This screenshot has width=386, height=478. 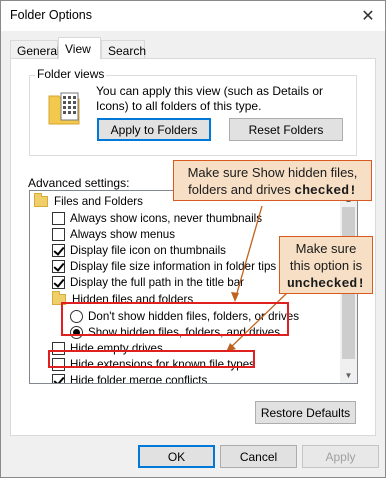 I want to click on callout-emphasis: checked!, so click(x=325, y=190).